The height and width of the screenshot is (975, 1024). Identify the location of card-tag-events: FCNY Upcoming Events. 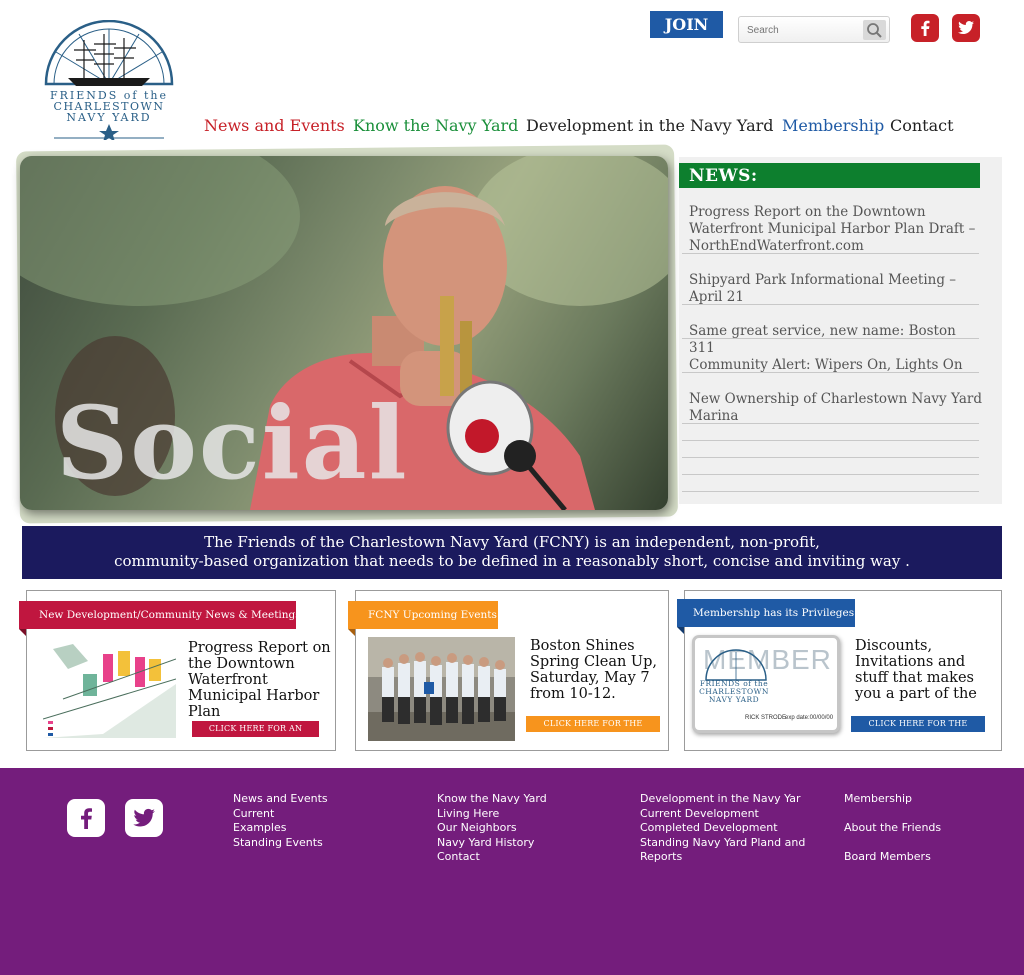
(423, 618).